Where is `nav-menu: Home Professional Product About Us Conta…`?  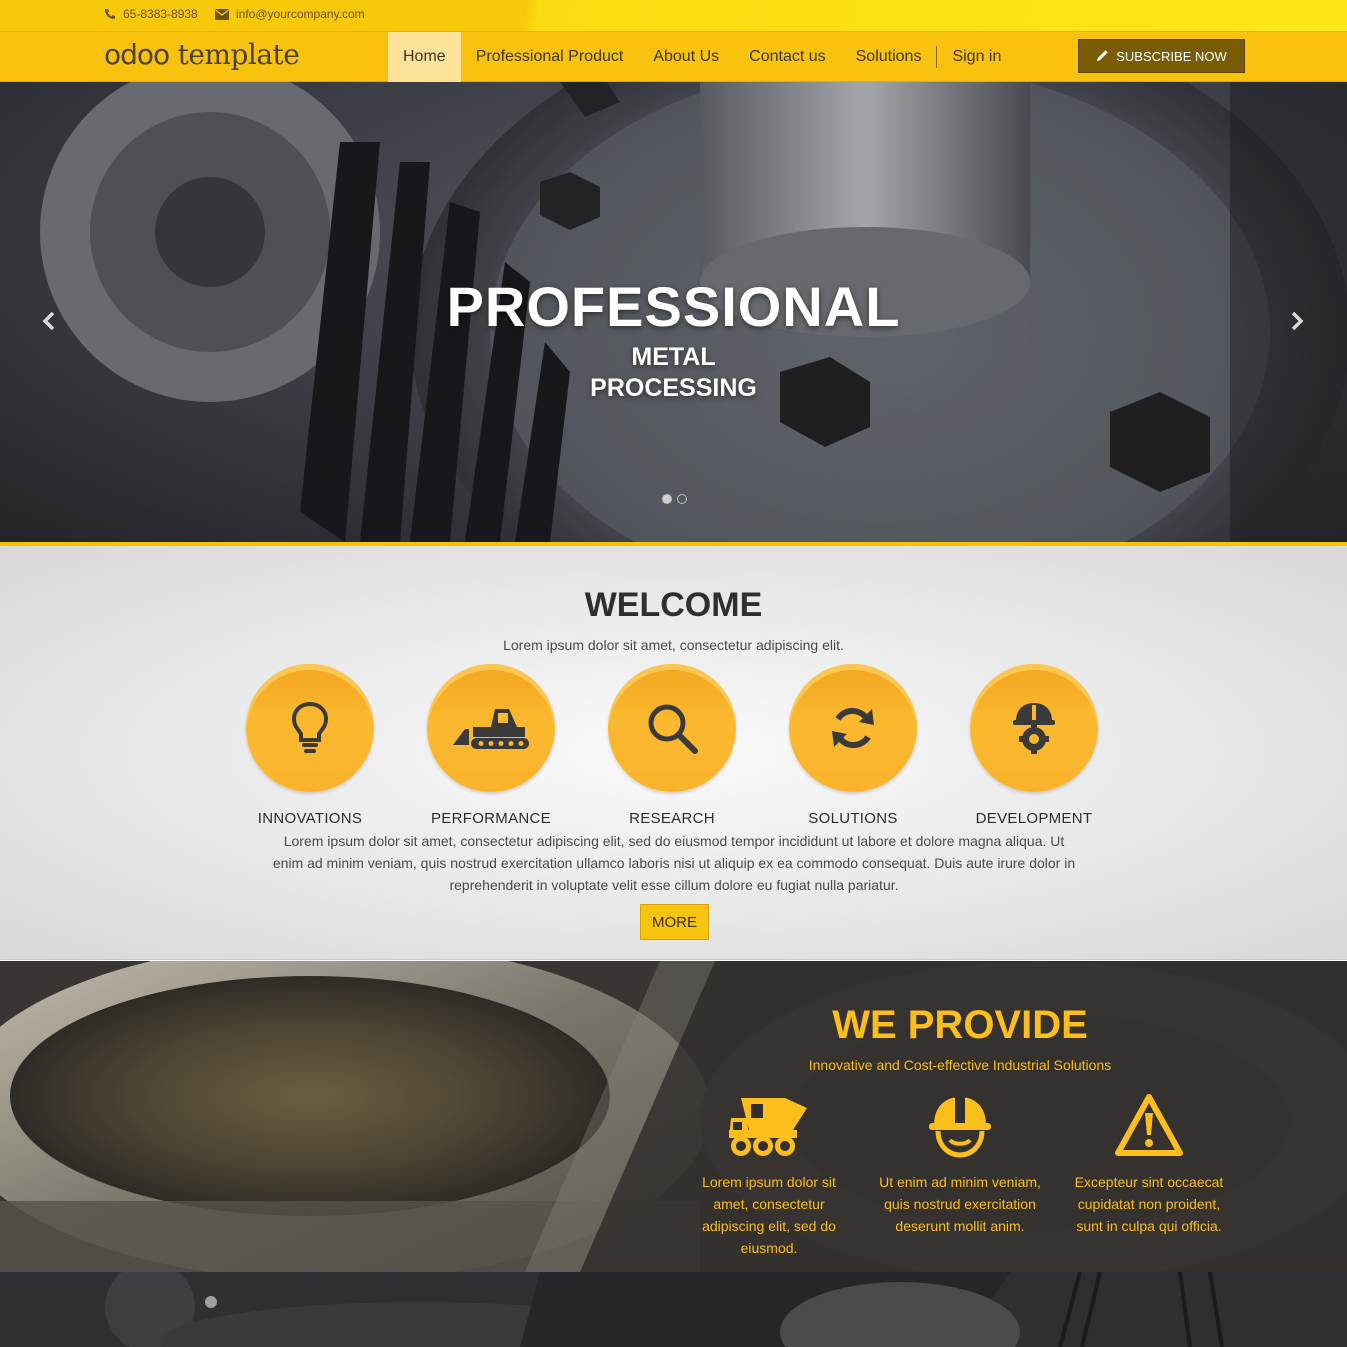
nav-menu: Home Professional Product About Us Conta… is located at coordinates (702, 57).